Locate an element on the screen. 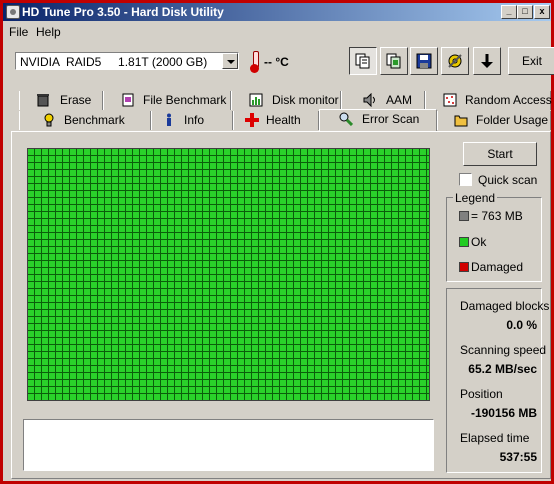 This screenshot has width=554, height=484. copy-text-button is located at coordinates (363, 61).